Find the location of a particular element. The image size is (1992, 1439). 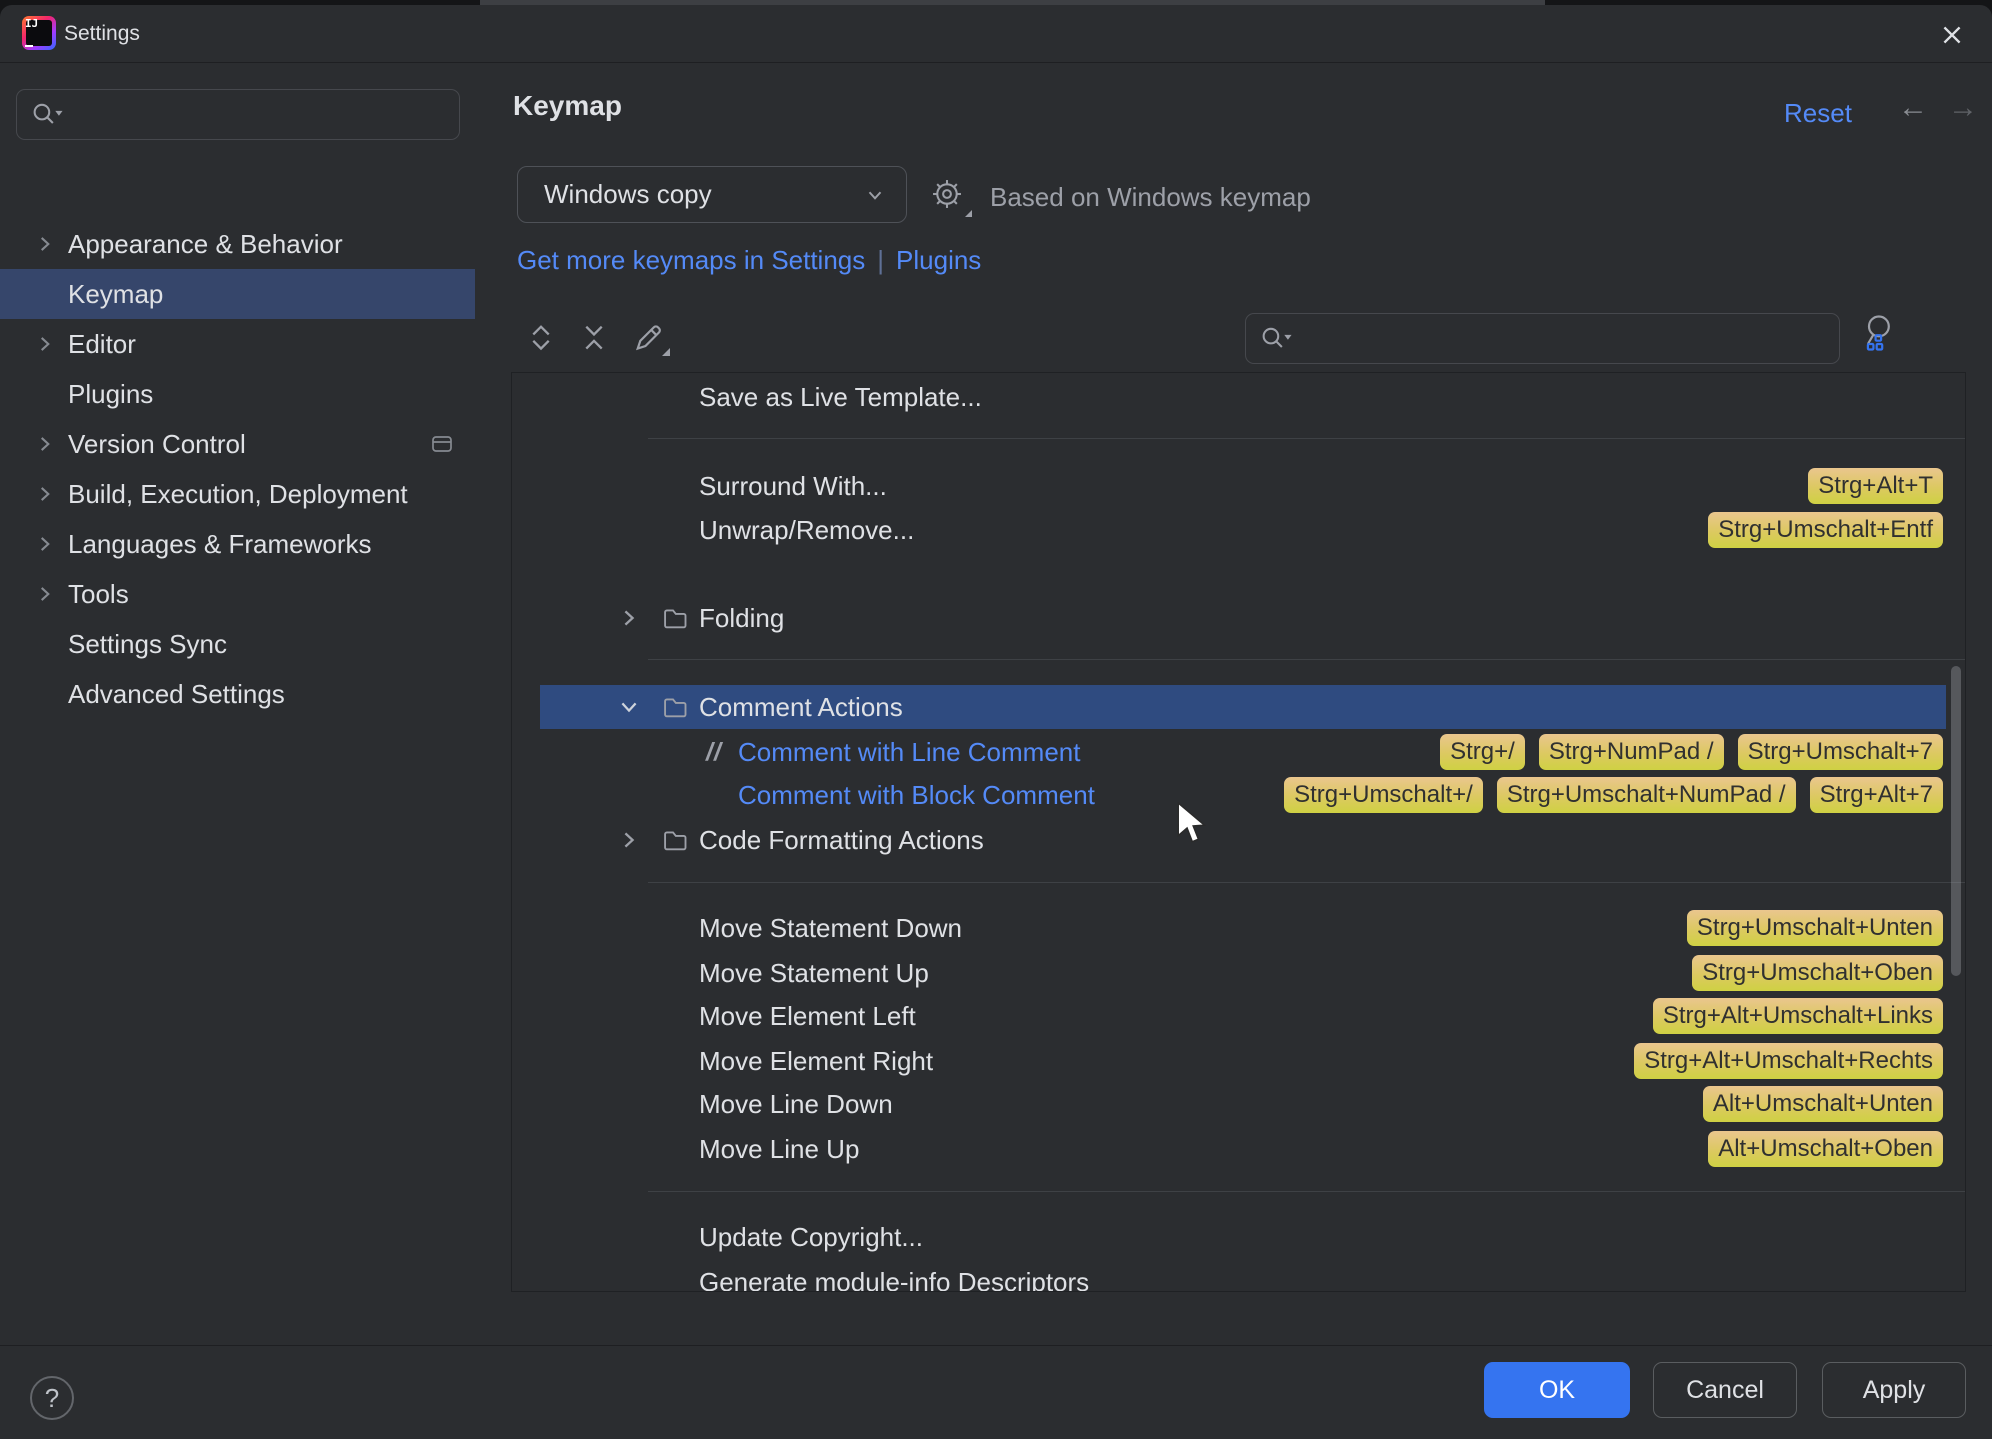

shortcut-badge: Strg+Umschalt+Unten is located at coordinates (1814, 928).